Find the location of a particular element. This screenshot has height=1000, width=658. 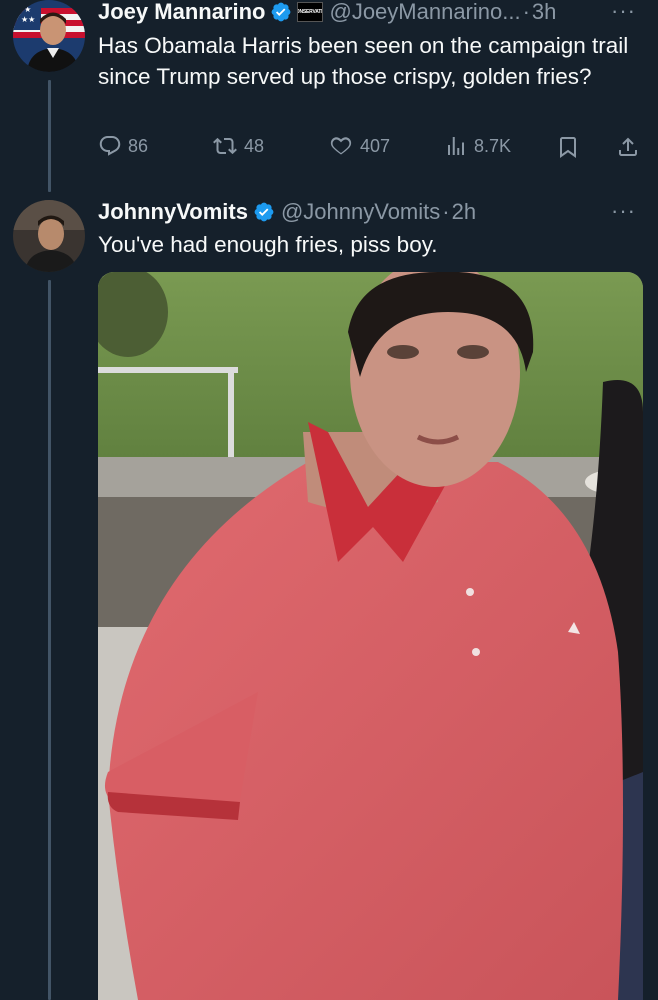

like-button: 407 is located at coordinates (359, 146).